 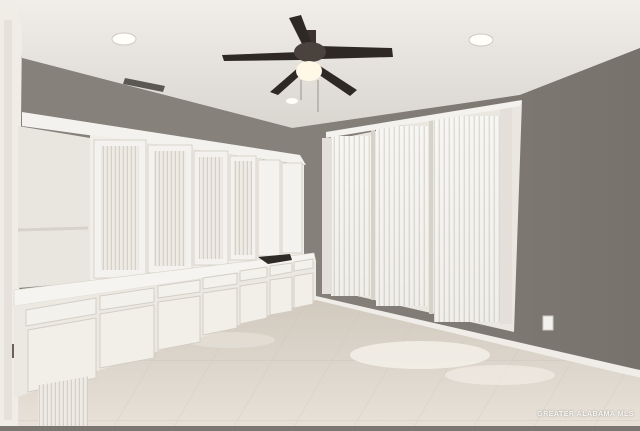 I want to click on watermark: GREATER ALABAMA MLS, so click(x=585, y=414).